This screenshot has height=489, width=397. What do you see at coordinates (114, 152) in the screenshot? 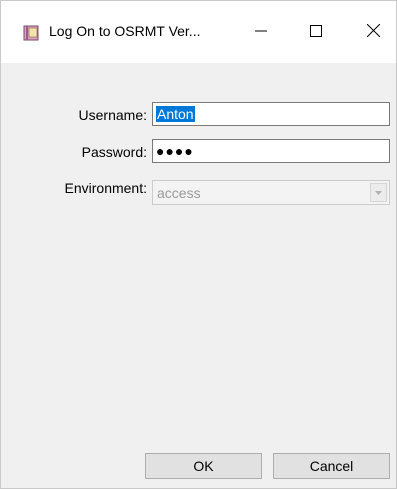
I see `password-label: Password:` at bounding box center [114, 152].